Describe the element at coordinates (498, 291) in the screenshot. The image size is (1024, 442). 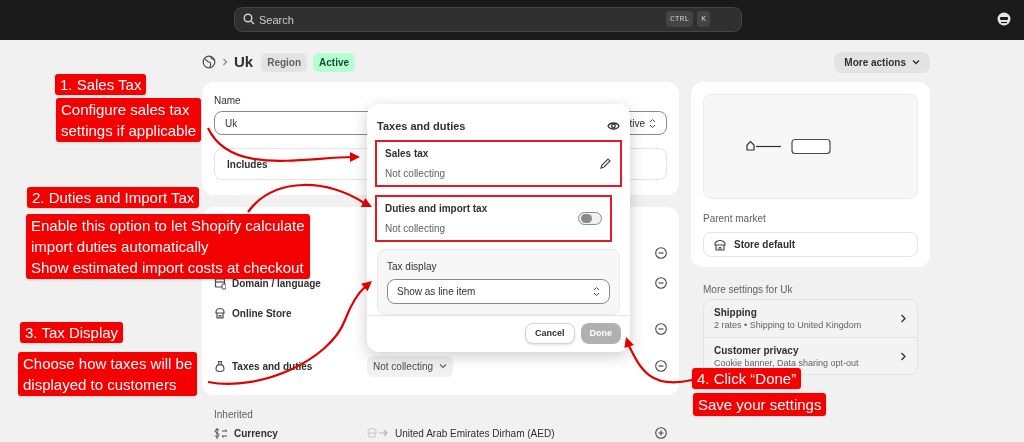
I see `tax-display-select: Show as line item` at that location.